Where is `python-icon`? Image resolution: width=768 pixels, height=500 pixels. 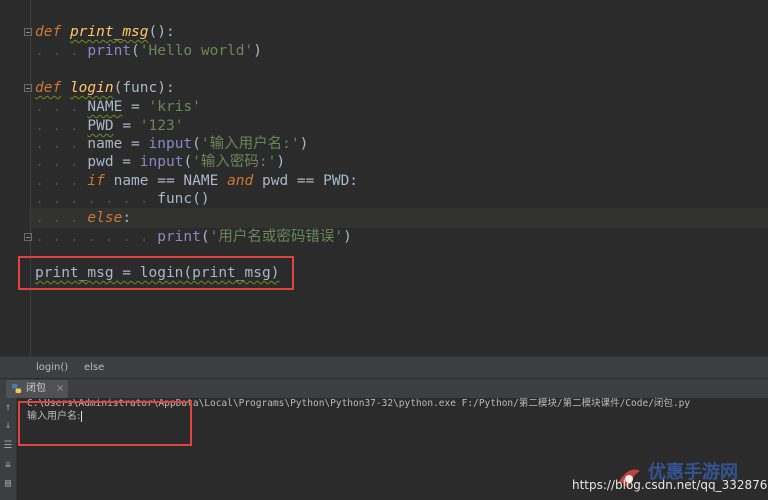 python-icon is located at coordinates (16, 388).